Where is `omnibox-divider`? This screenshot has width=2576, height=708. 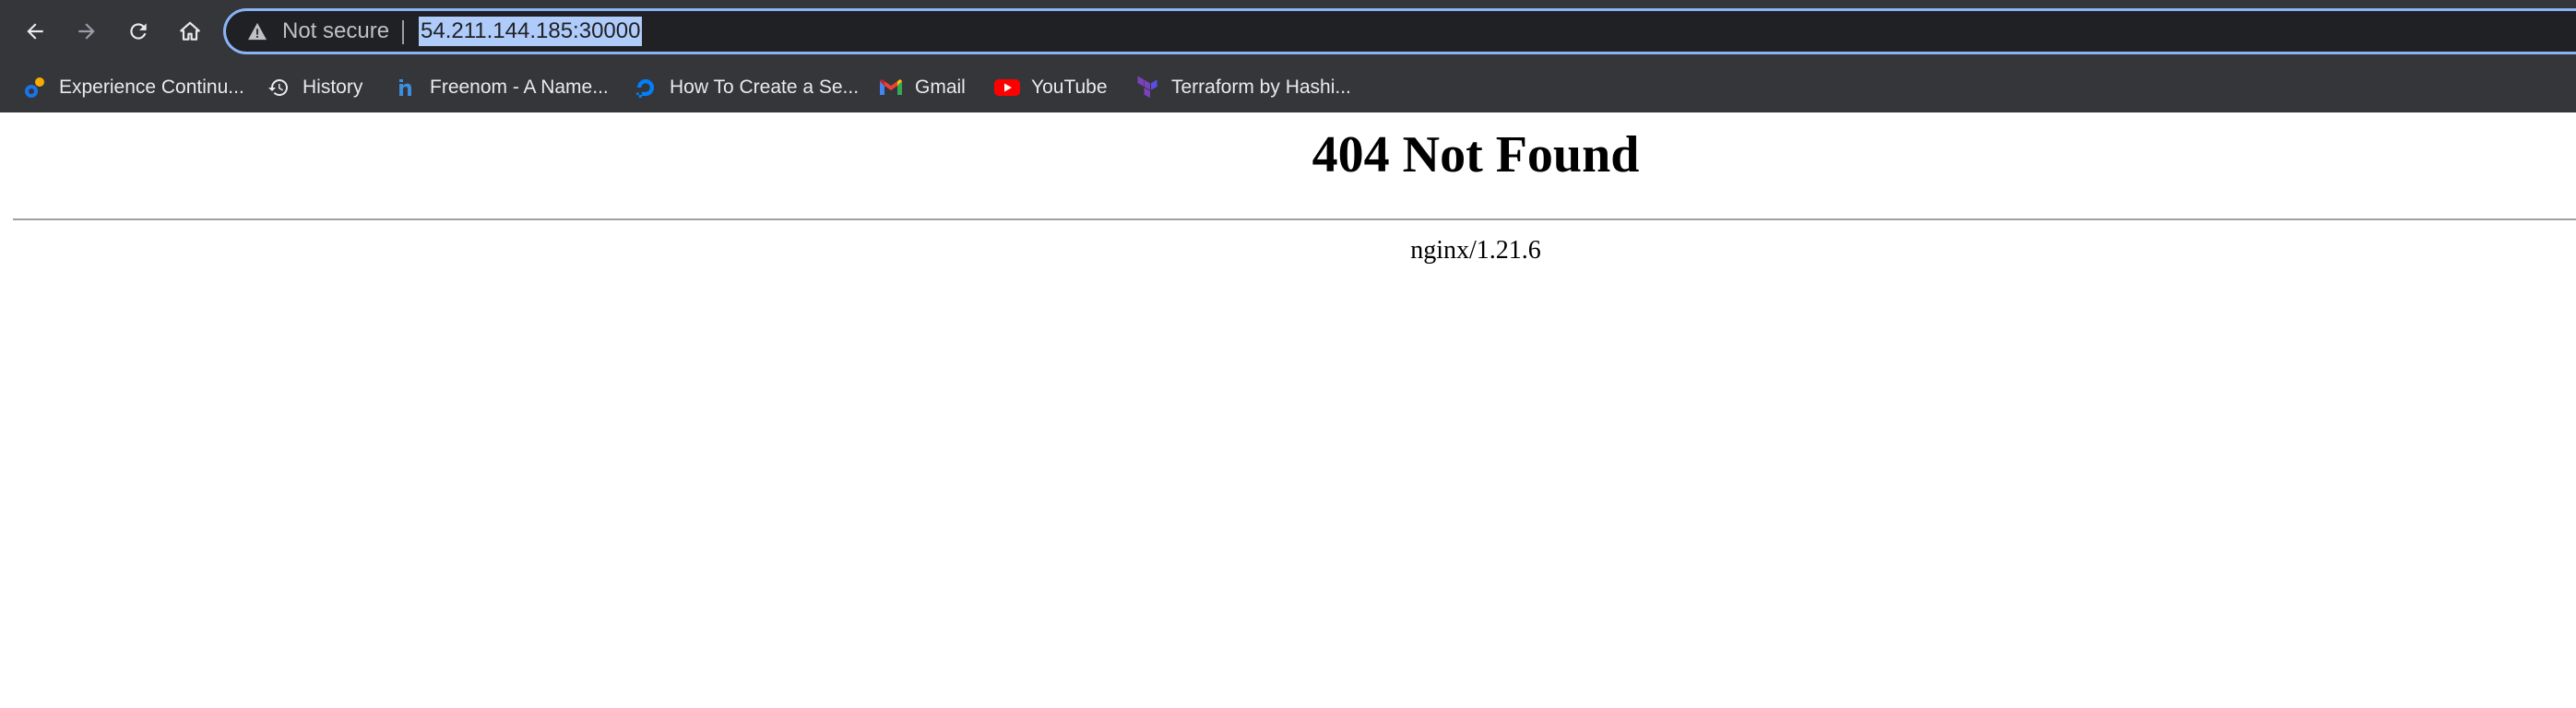 omnibox-divider is located at coordinates (403, 32).